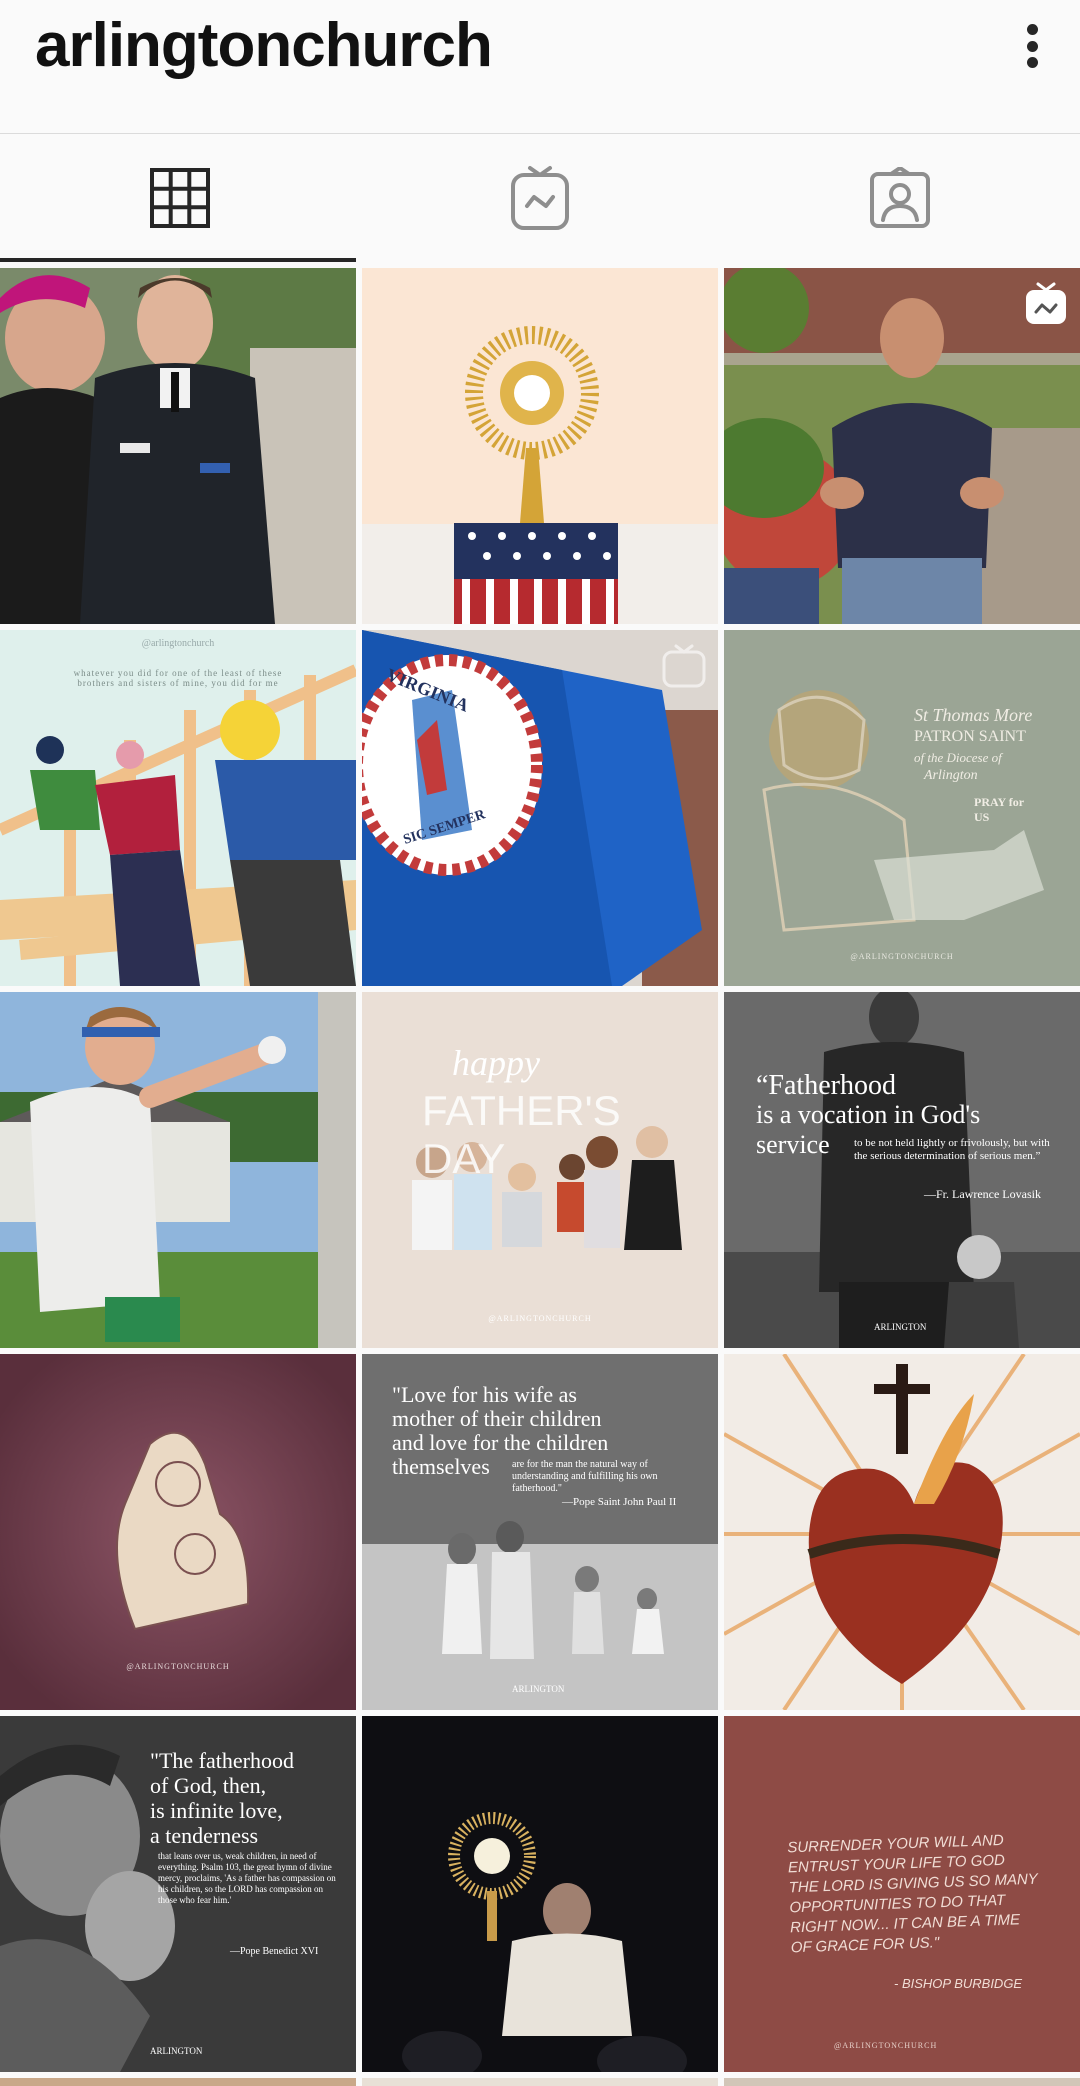 This screenshot has height=2086, width=1080. What do you see at coordinates (500, 1442) in the screenshot?
I see `quote-line3: and love for the children` at bounding box center [500, 1442].